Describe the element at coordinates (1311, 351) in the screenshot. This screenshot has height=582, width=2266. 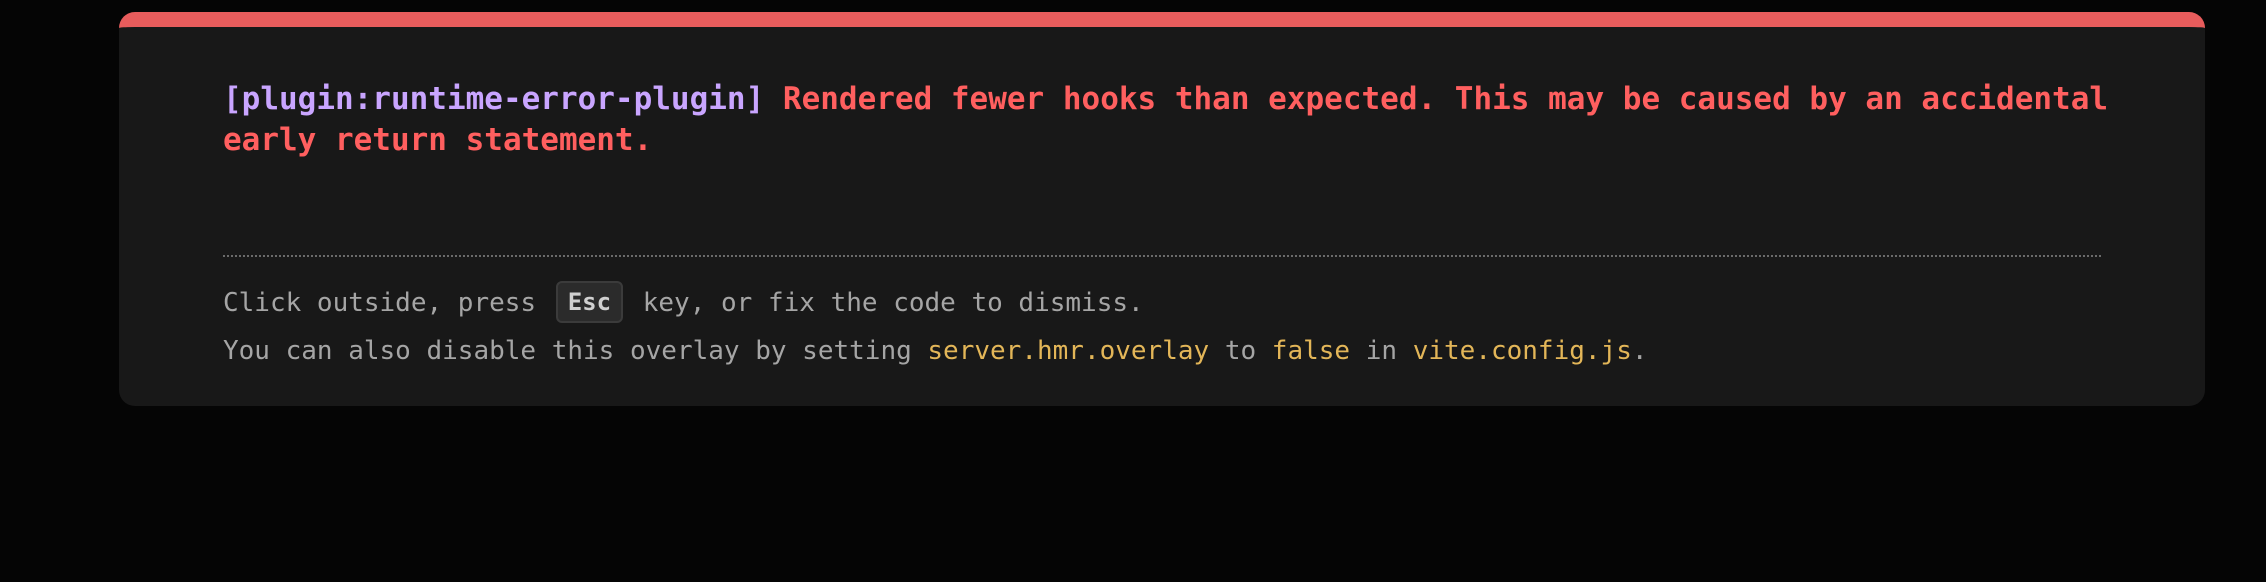
I see `setting-value-code: false` at that location.